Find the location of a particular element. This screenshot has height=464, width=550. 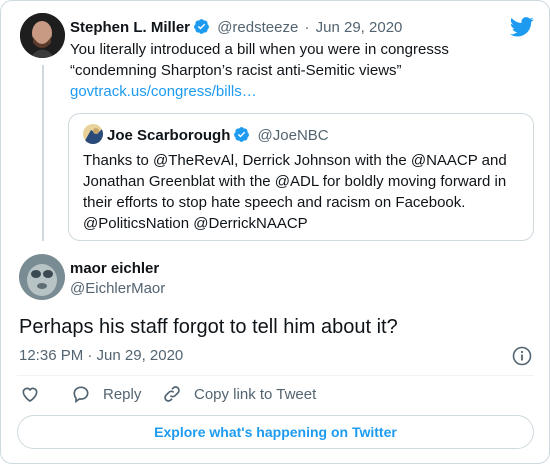

explore-button: Explore what's happening on Twitter is located at coordinates (275, 432).